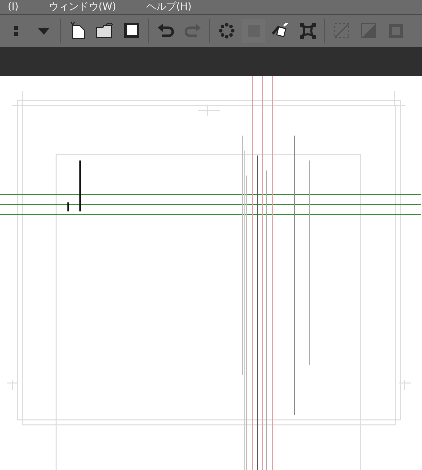 The image size is (422, 470). Describe the element at coordinates (105, 31) in the screenshot. I see `folder-icon` at that location.